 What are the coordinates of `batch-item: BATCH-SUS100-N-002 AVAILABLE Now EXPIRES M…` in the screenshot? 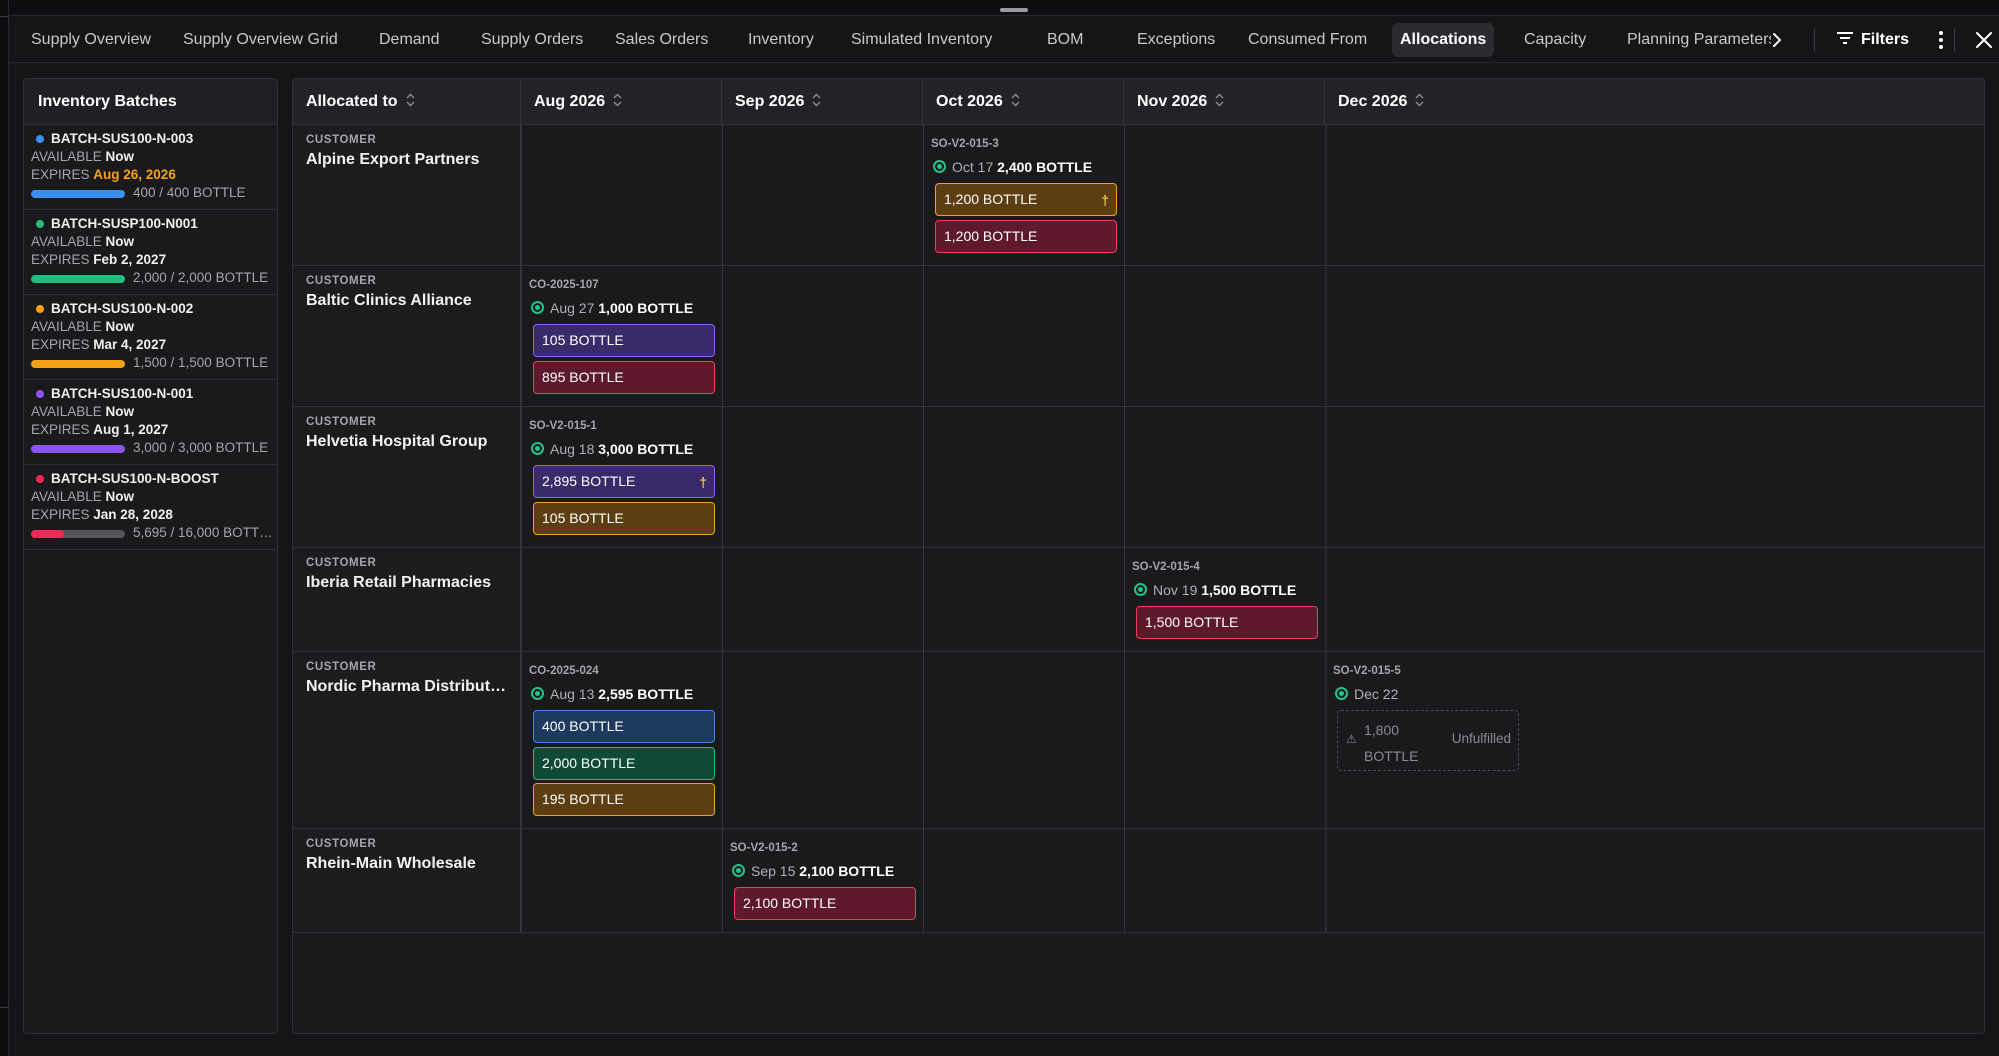 It's located at (150, 337).